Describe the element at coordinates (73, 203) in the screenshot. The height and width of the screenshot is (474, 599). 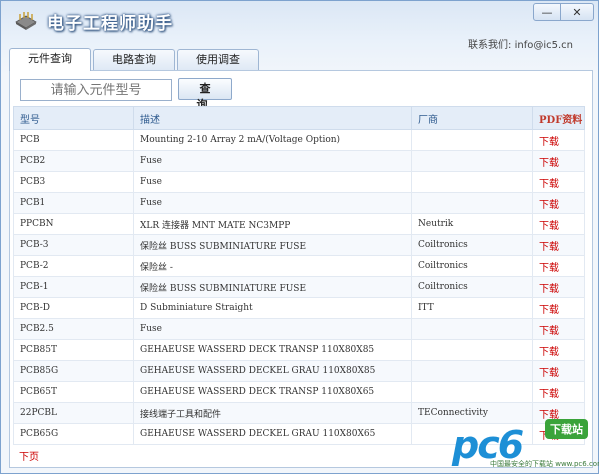
I see `cell-model: PCB1` at that location.